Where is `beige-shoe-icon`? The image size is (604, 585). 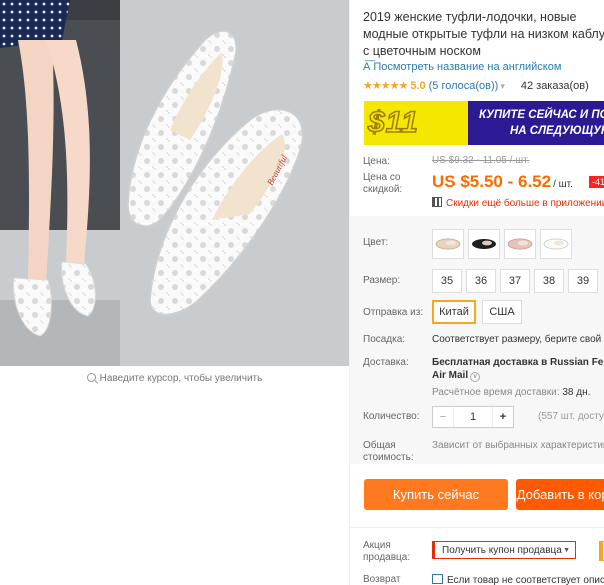 beige-shoe-icon is located at coordinates (448, 244).